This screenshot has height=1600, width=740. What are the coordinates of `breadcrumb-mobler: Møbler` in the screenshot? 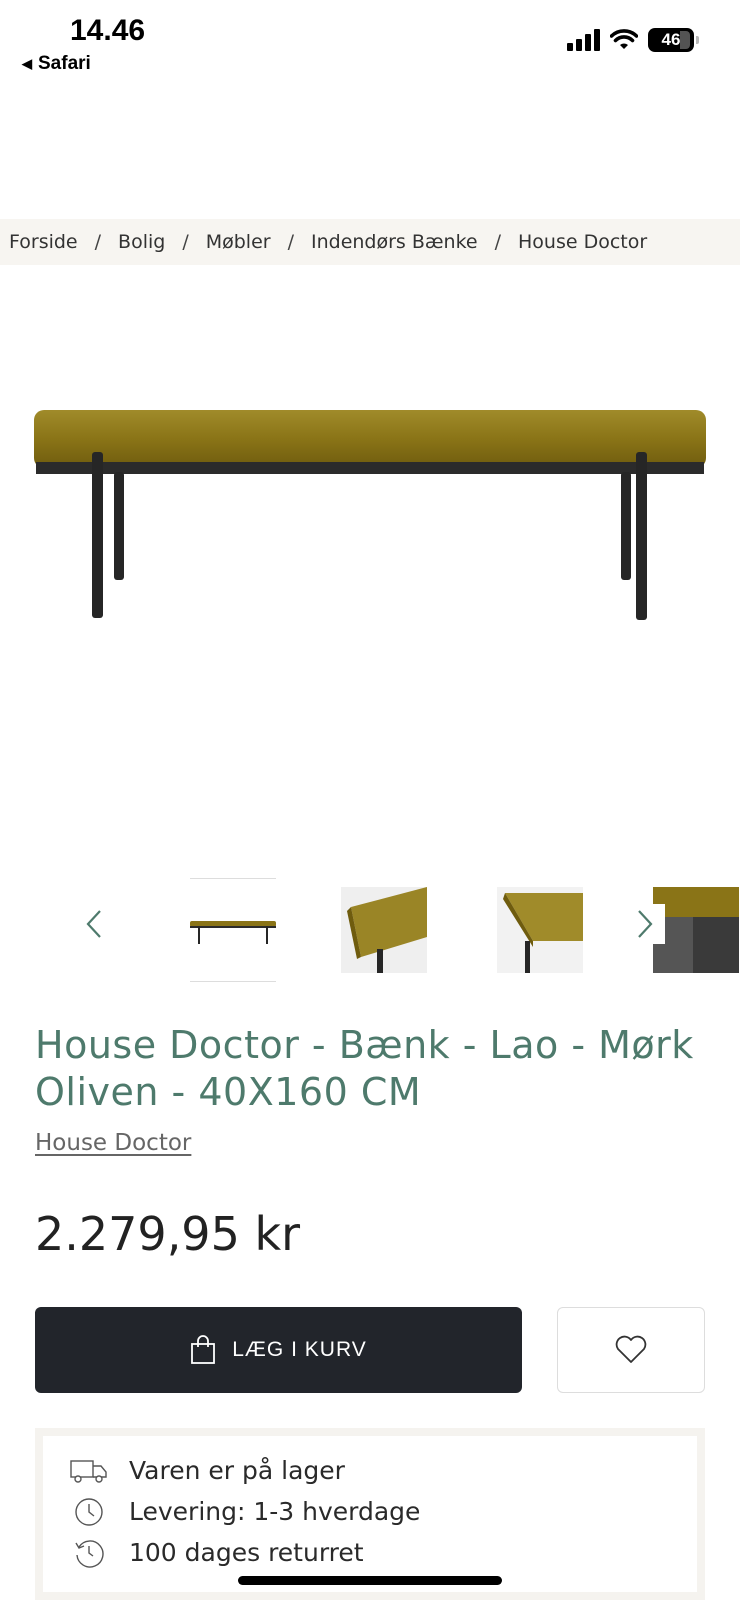 It's located at (238, 242).